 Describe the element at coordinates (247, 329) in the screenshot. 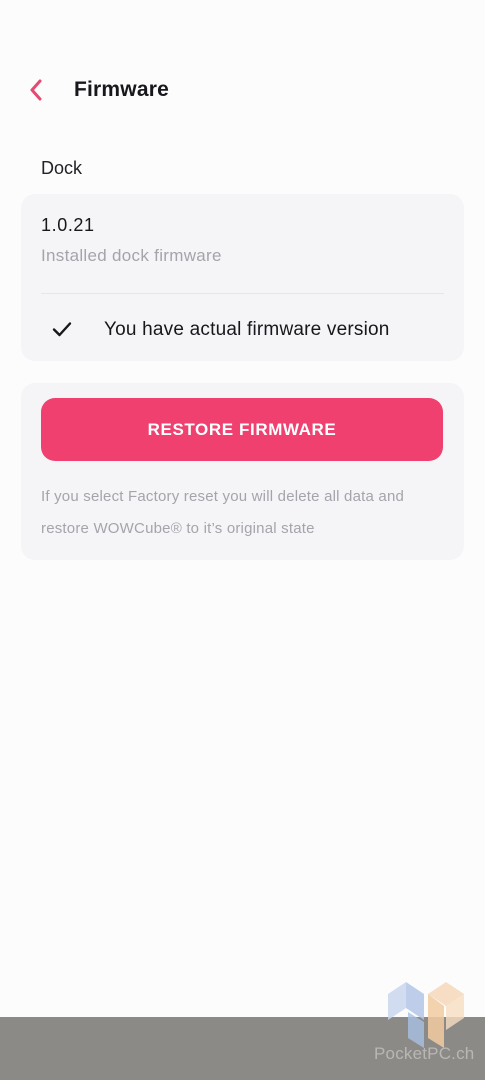

I see `firmware-status-text: You have actual firmware version` at that location.